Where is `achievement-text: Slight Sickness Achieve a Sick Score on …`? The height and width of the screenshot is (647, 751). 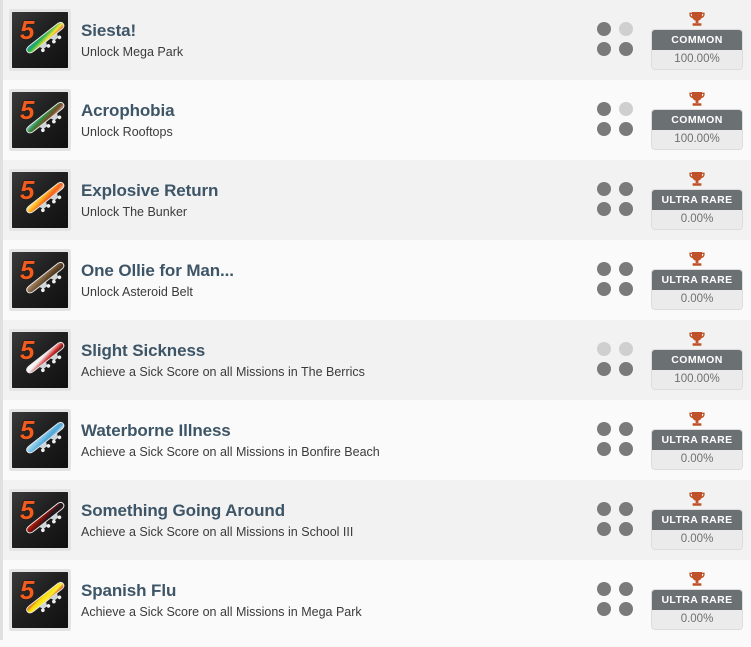 achievement-text: Slight Sickness Achieve a Sick Score on … is located at coordinates (339, 360).